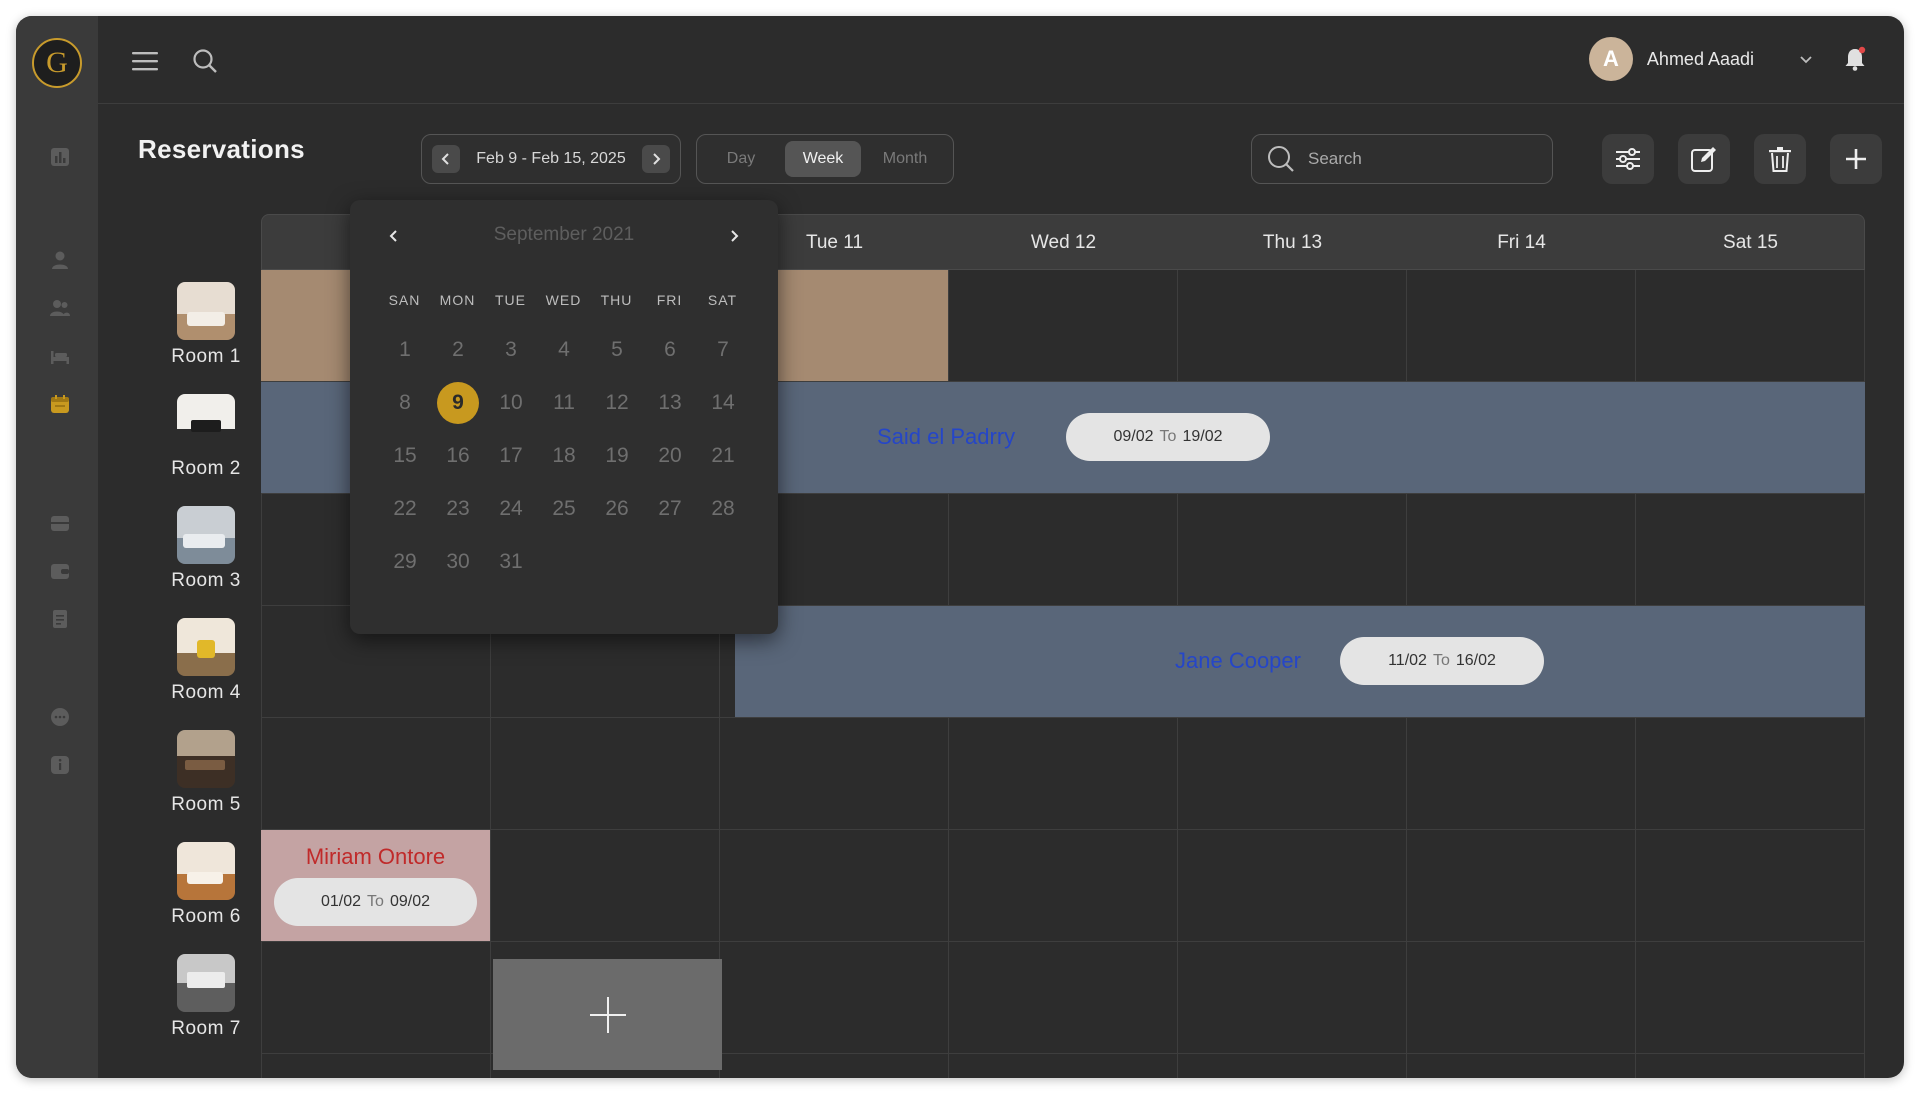 The image size is (1920, 1094). What do you see at coordinates (905, 159) in the screenshot?
I see `view-month-button: Month` at bounding box center [905, 159].